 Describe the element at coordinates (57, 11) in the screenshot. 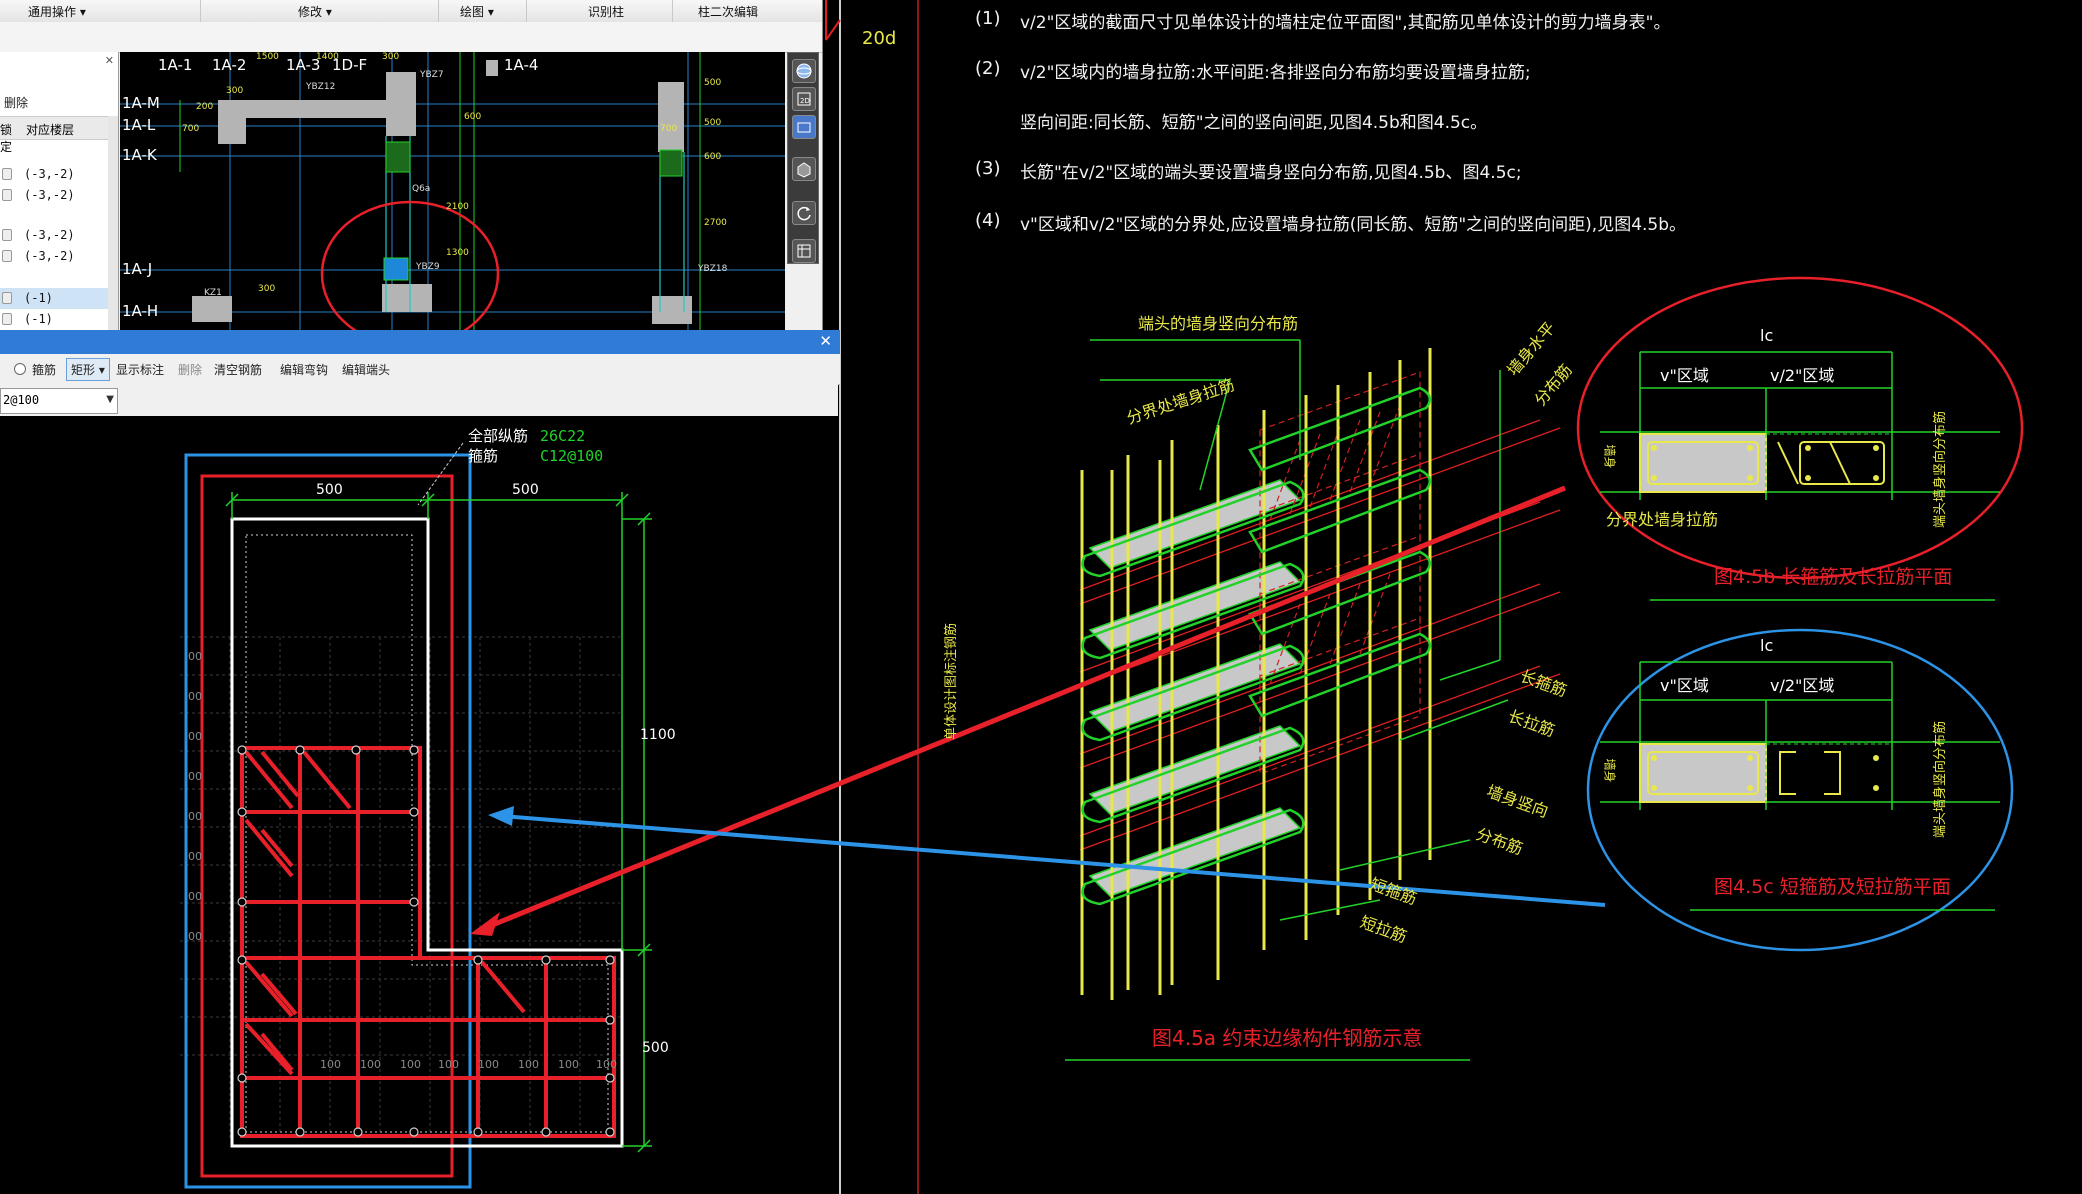

I see `menu-general-ops: 通用操作 ▾` at that location.